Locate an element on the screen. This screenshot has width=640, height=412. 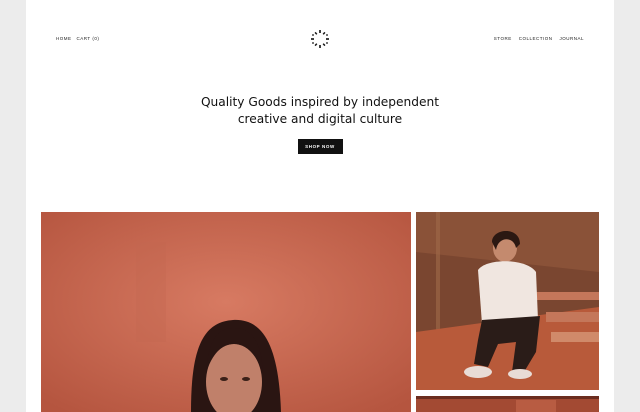
seated-model-photo-art is located at coordinates (507, 301).